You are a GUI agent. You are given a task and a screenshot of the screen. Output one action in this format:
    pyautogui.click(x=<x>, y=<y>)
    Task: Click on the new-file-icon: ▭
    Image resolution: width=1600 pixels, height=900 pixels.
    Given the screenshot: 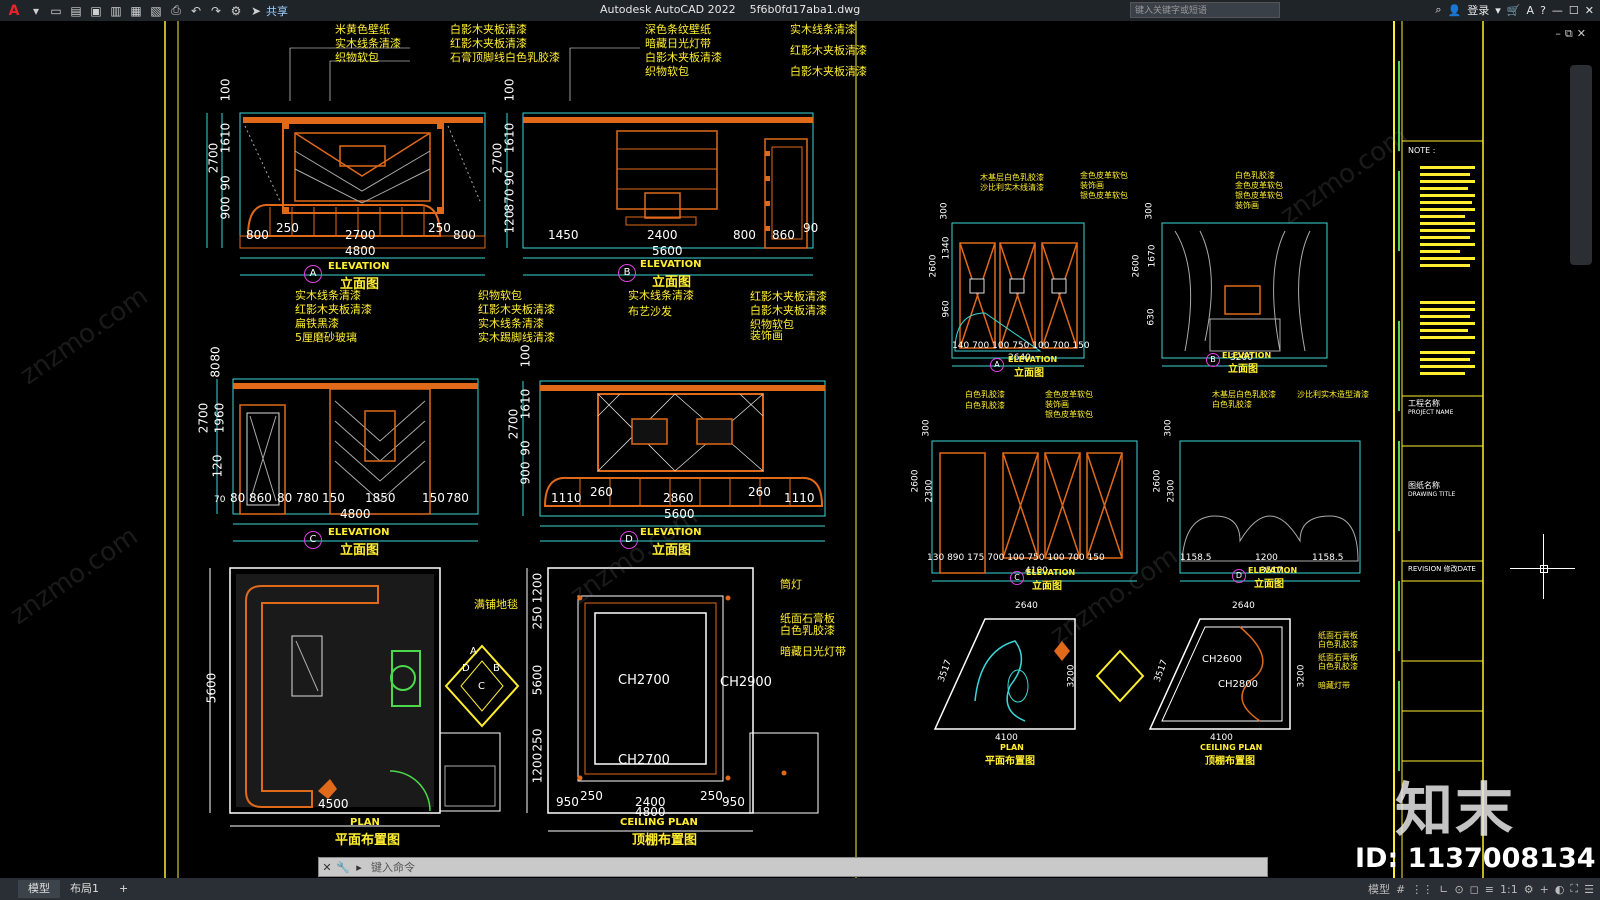 What is the action you would take?
    pyautogui.click(x=56, y=11)
    